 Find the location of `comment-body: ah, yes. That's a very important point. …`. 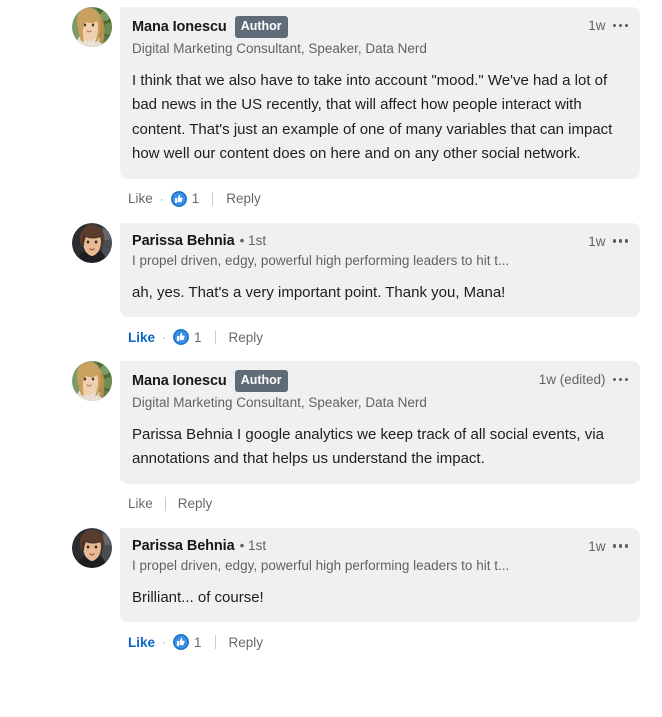

comment-body: ah, yes. That's a very important point. … is located at coordinates (319, 292).